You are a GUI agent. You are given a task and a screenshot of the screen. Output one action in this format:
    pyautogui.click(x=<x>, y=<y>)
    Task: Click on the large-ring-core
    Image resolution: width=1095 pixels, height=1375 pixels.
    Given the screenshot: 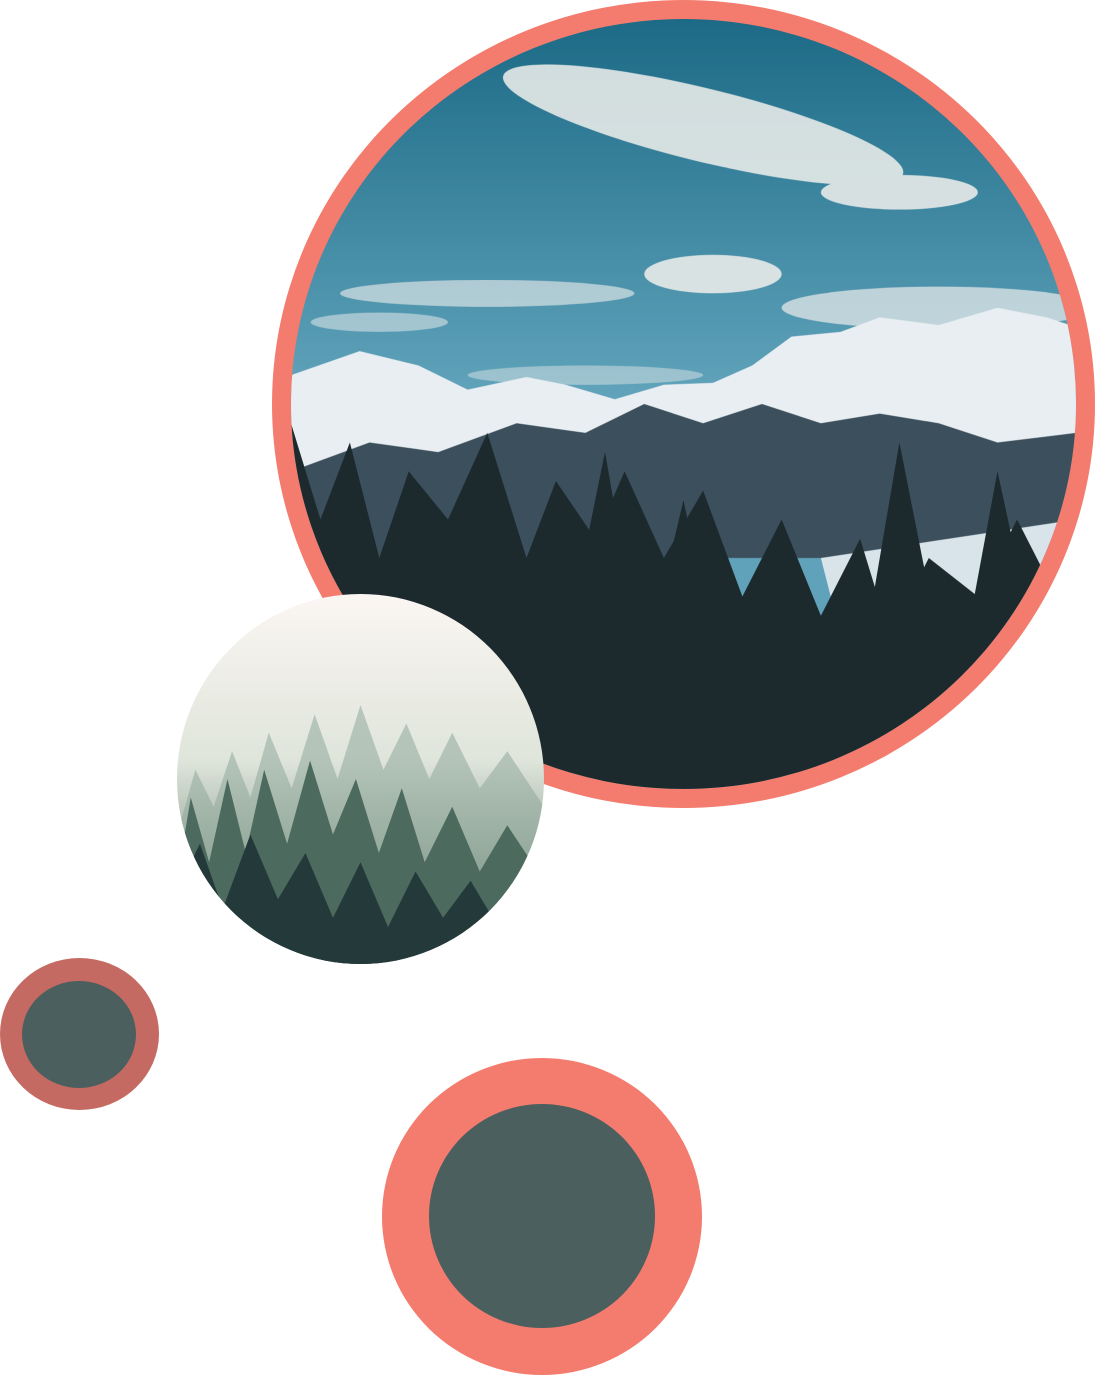 What is the action you would take?
    pyautogui.click(x=542, y=1216)
    